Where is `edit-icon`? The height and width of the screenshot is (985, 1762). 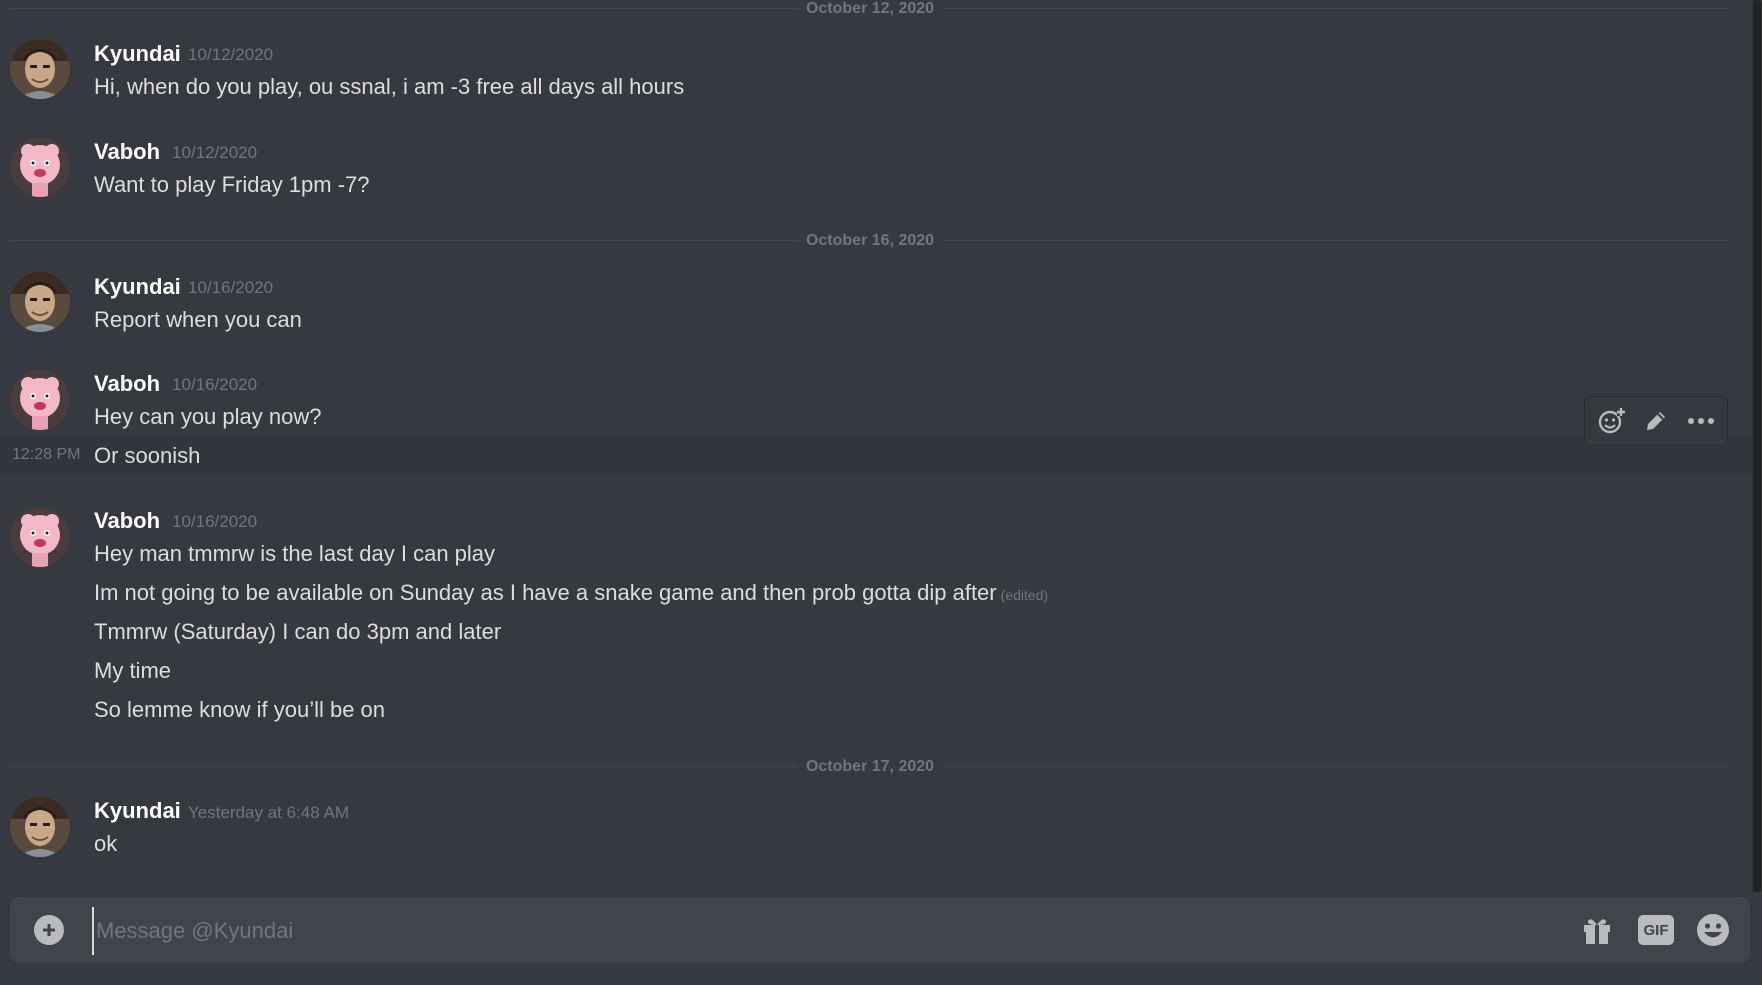
edit-icon is located at coordinates (1655, 421).